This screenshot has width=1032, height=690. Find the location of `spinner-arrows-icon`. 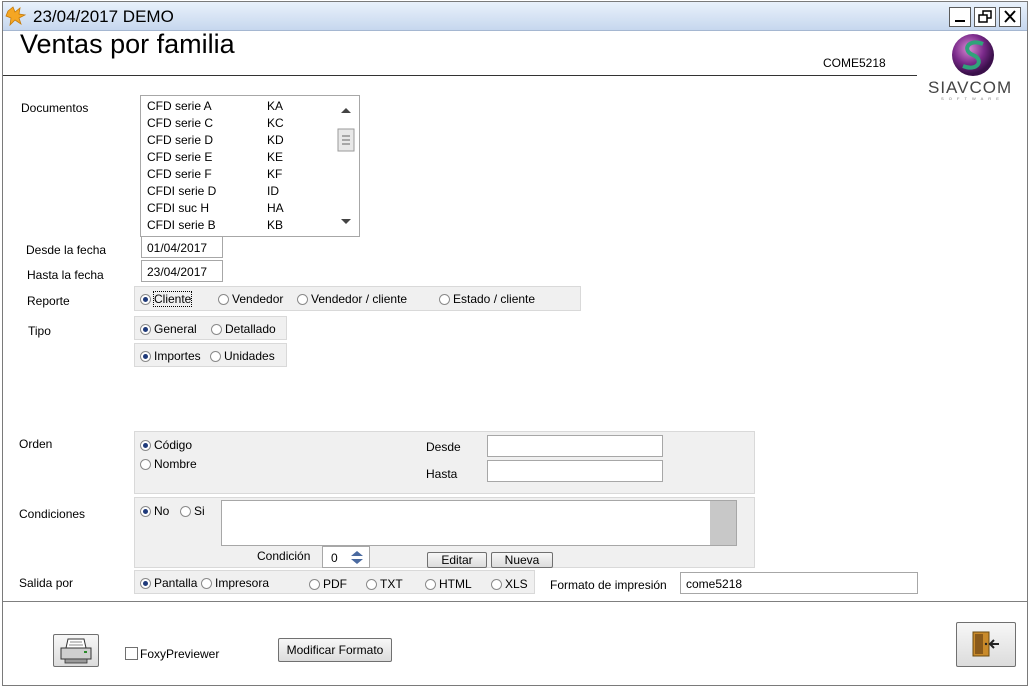

spinner-arrows-icon is located at coordinates (357, 557).